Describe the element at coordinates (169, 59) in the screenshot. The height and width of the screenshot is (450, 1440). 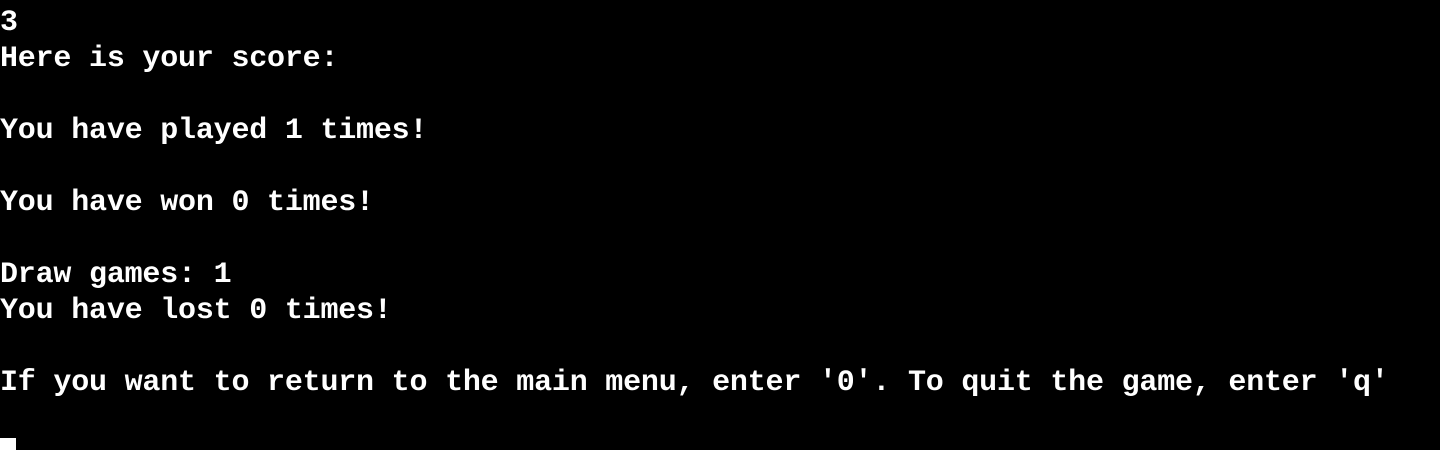
I see `score-heading: Here is your score:` at that location.